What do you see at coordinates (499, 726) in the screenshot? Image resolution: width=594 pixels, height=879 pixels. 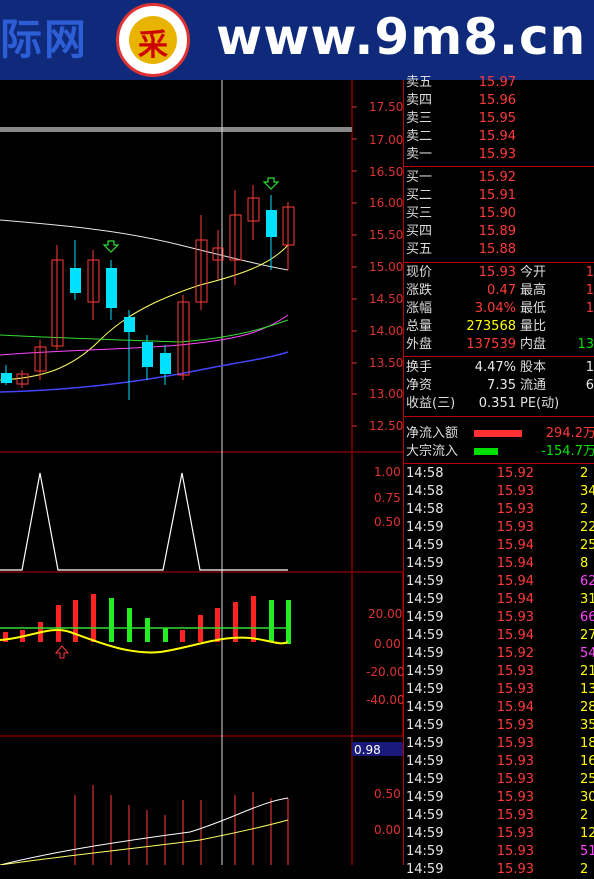 I see `tick-row: 14:59 15.93 35` at bounding box center [499, 726].